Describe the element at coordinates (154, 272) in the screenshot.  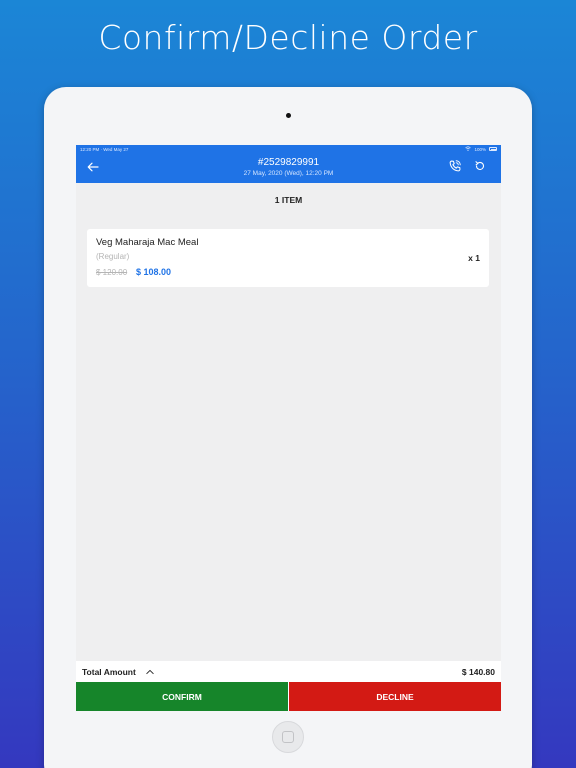
I see `item-price: $ 108.00` at that location.